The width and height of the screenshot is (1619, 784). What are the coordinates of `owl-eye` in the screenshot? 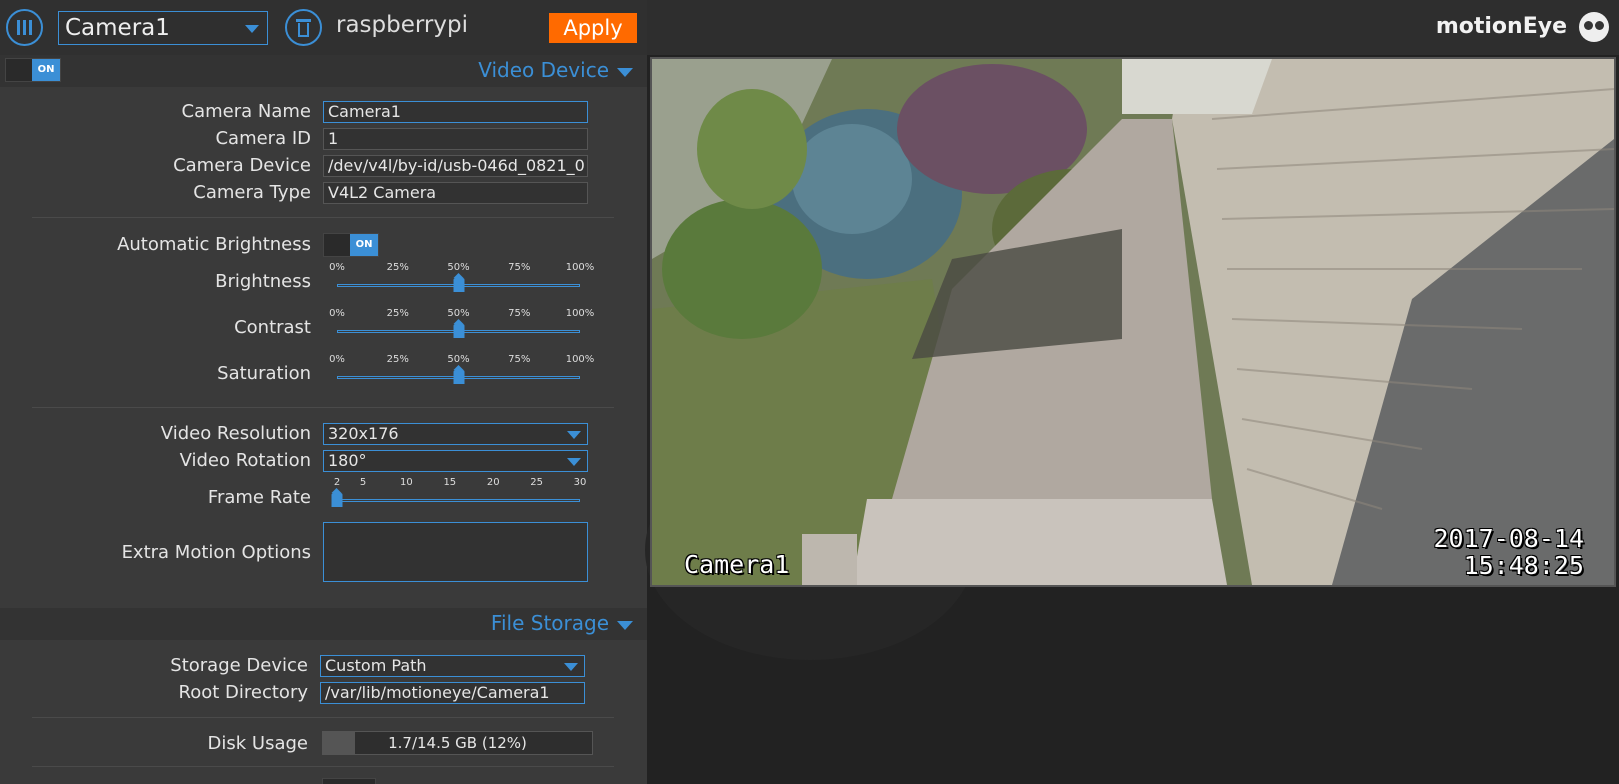 It's located at (1599, 25).